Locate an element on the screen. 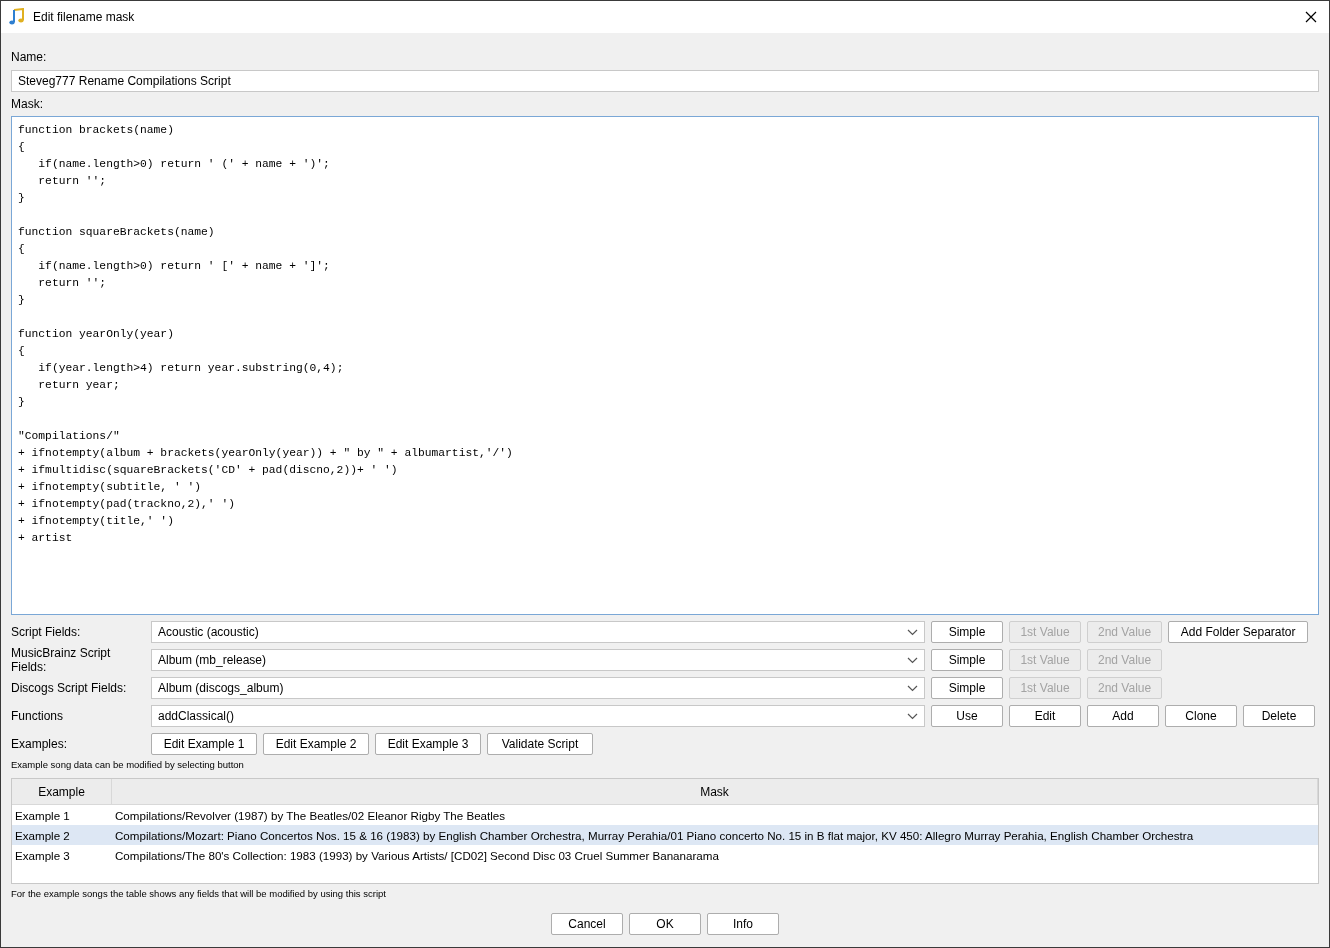 The width and height of the screenshot is (1330, 948). field-label: Functions is located at coordinates (38, 716).